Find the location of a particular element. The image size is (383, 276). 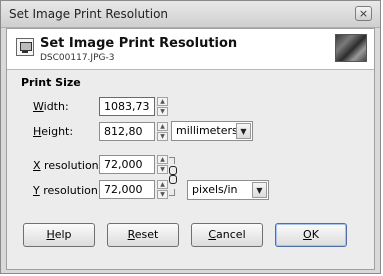

height-input: 812,80 is located at coordinates (127, 131).